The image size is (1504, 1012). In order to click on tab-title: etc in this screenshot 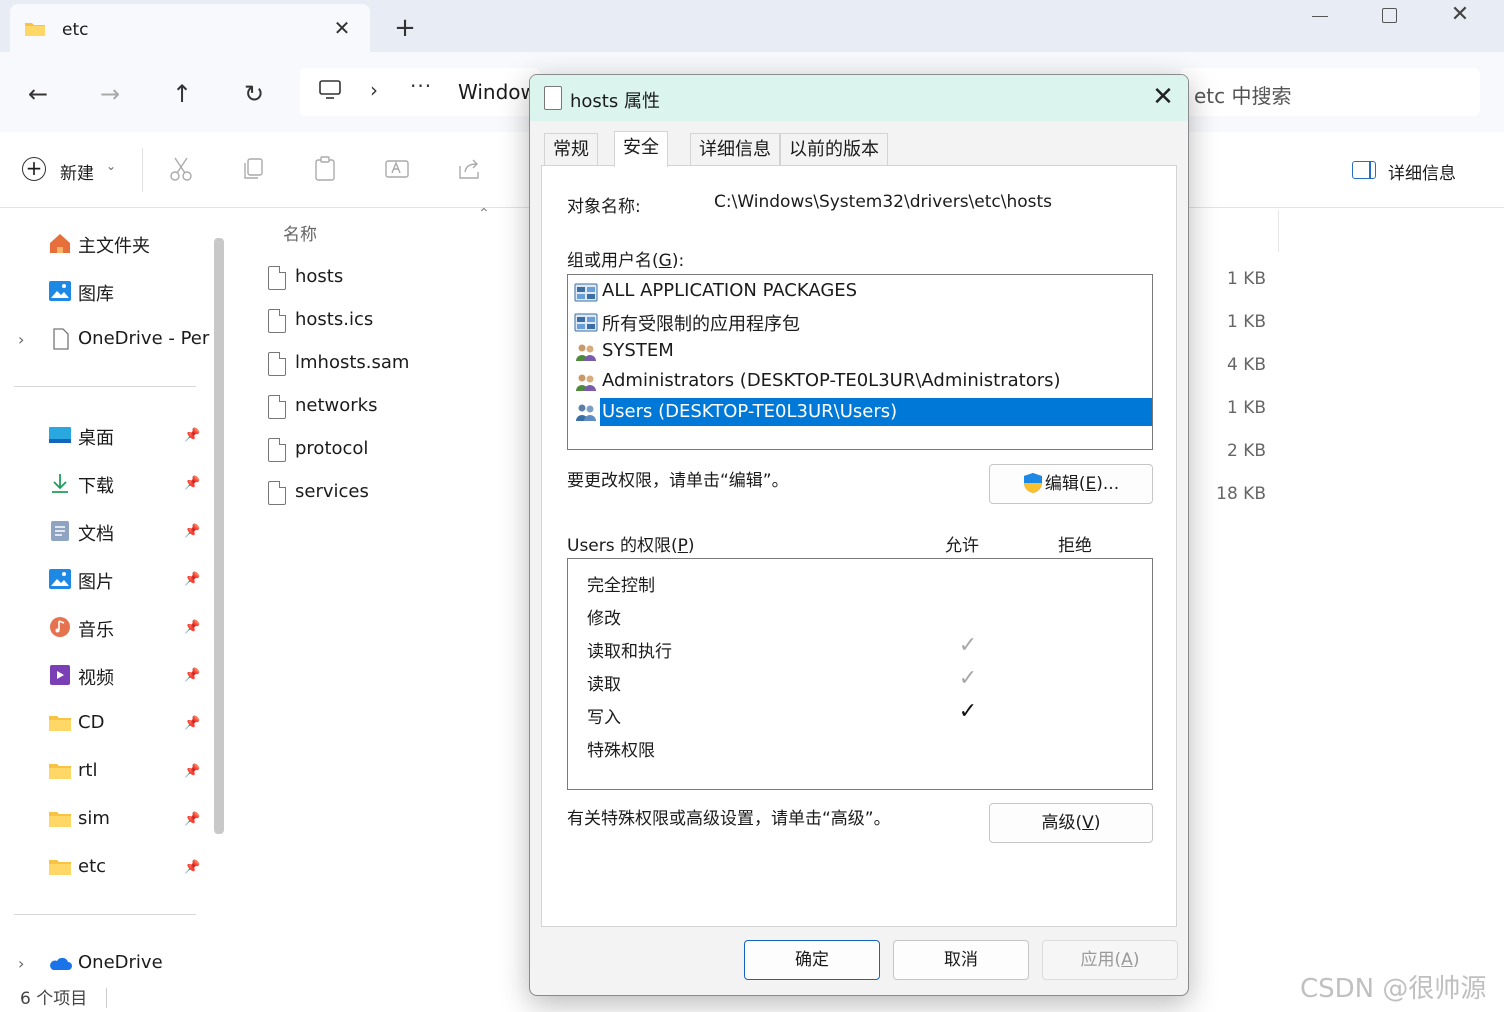, I will do `click(75, 30)`.